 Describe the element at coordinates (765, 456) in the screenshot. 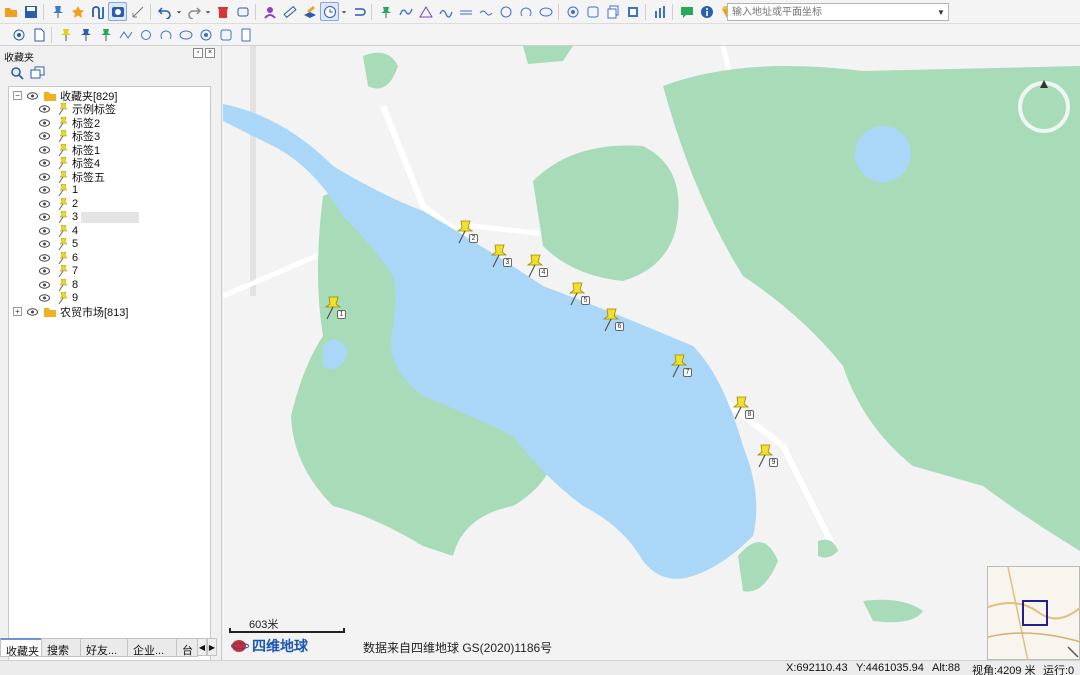

I see `map-pushpin: 9` at that location.